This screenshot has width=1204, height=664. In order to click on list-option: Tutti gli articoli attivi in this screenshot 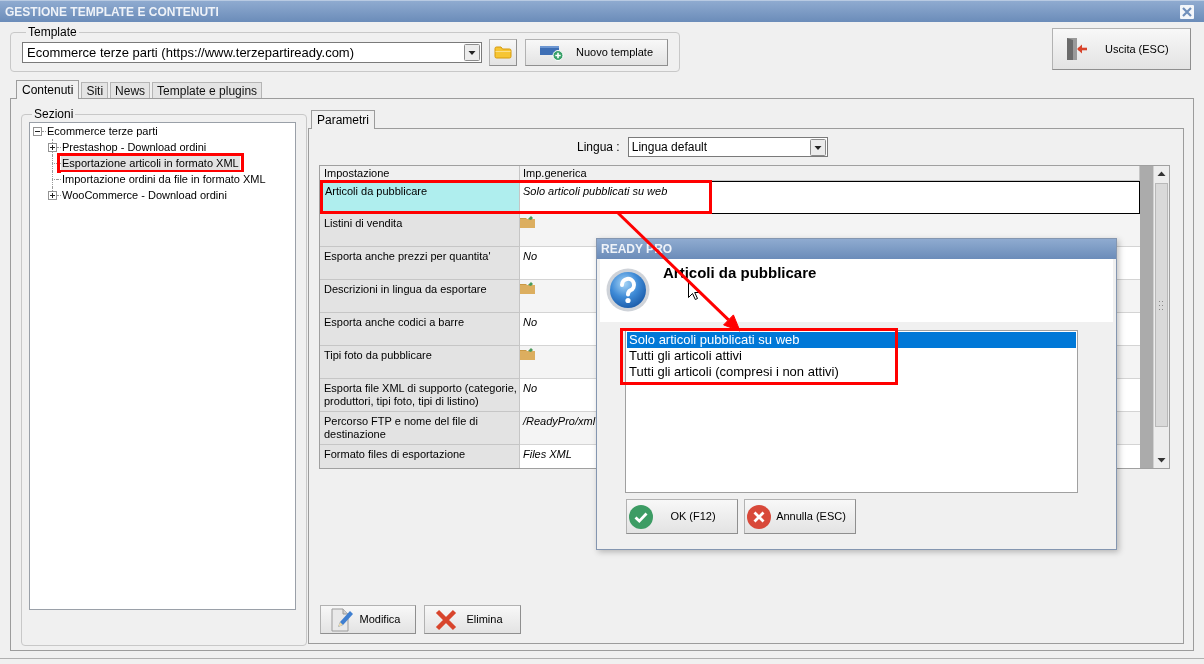, I will do `click(851, 356)`.